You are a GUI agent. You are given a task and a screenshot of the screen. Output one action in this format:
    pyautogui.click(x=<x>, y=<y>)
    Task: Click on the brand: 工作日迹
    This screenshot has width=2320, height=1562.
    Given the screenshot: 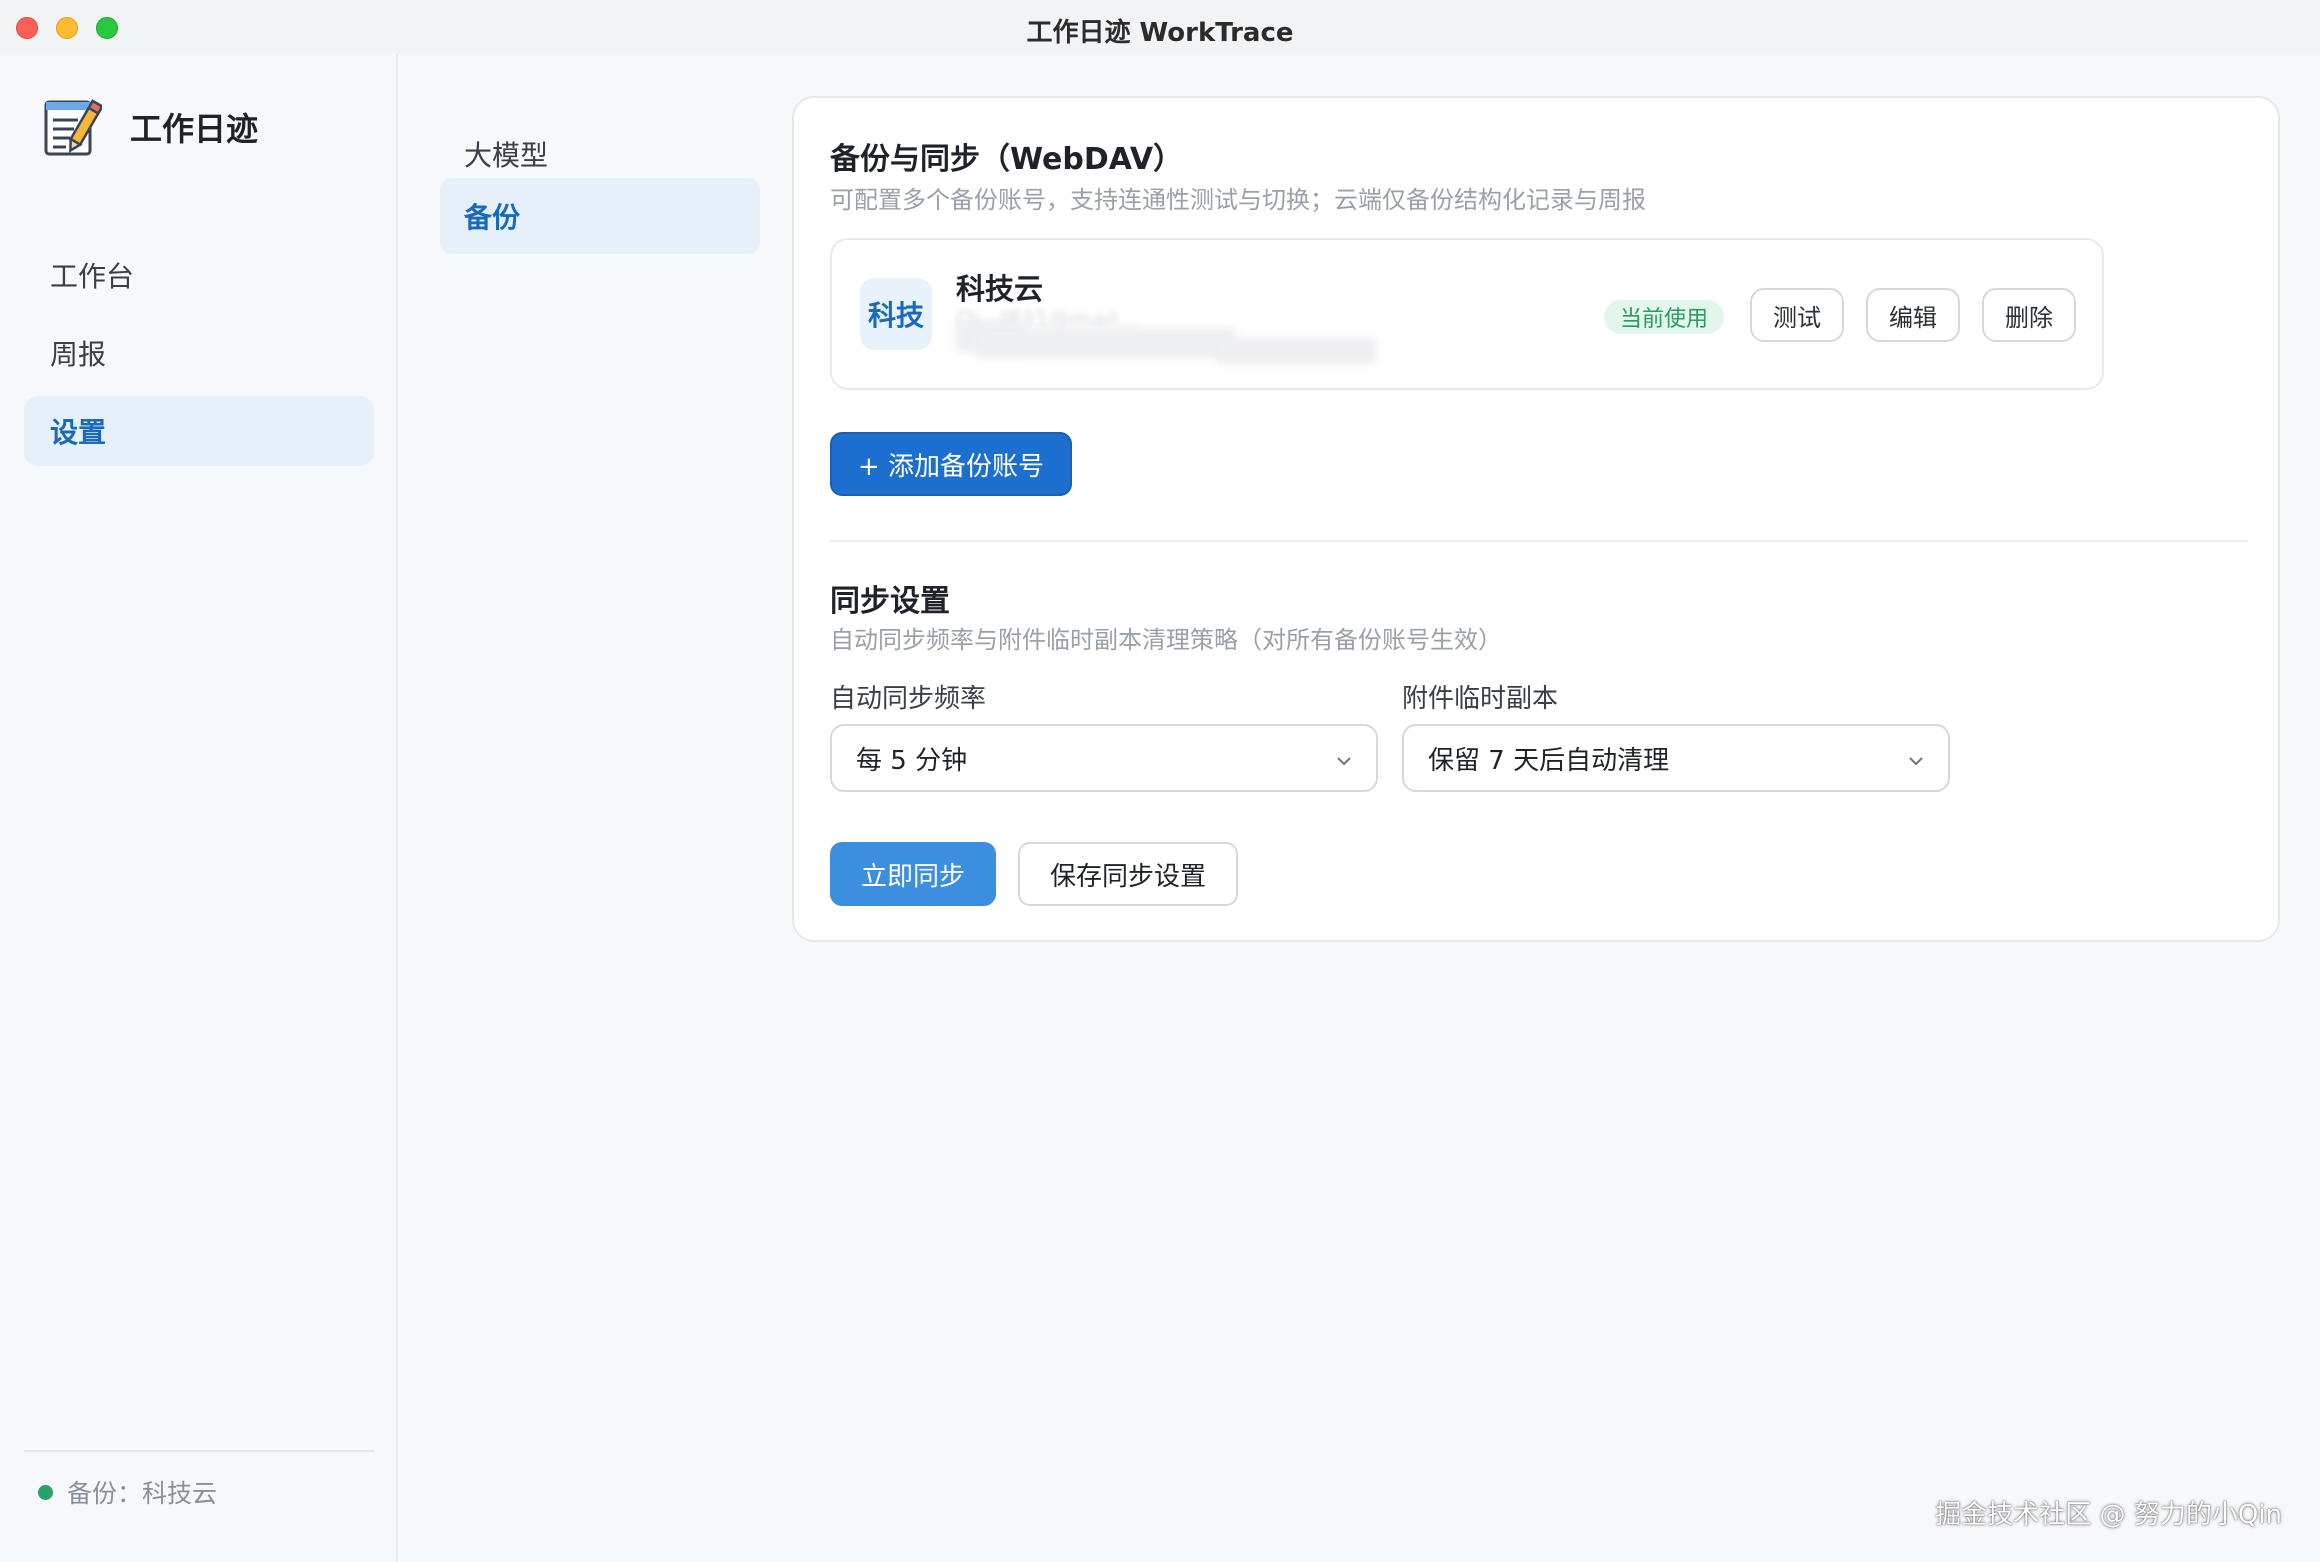 What is the action you would take?
    pyautogui.click(x=151, y=127)
    